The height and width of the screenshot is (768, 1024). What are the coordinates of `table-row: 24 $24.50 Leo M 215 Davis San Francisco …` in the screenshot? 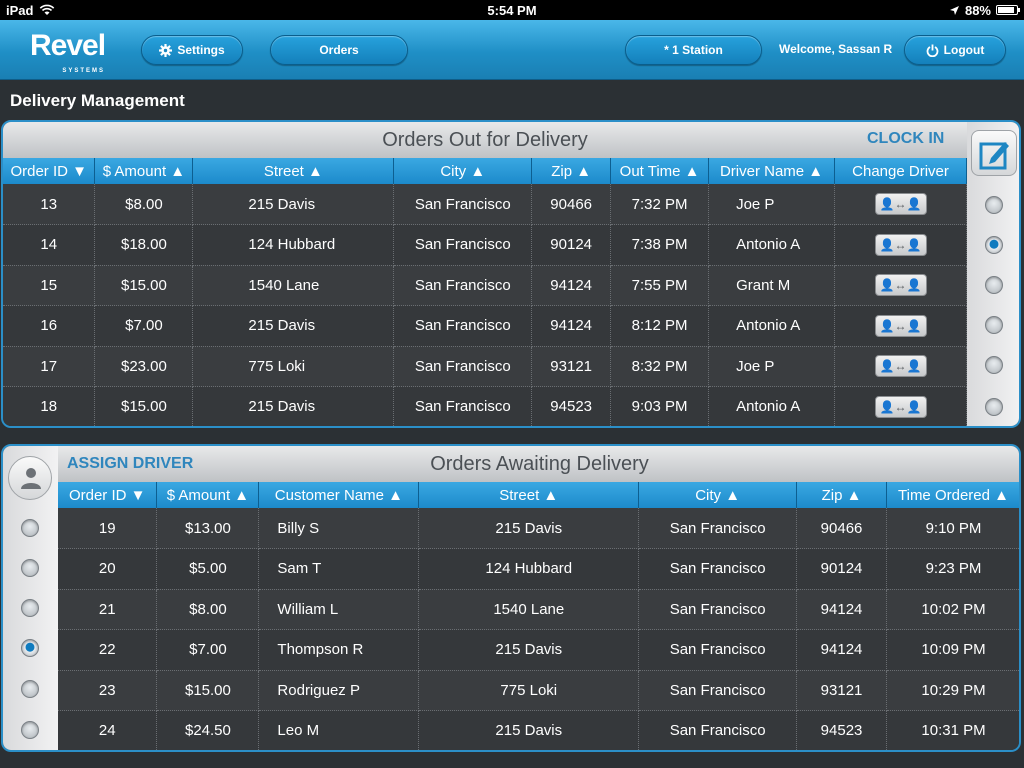 It's located at (538, 730).